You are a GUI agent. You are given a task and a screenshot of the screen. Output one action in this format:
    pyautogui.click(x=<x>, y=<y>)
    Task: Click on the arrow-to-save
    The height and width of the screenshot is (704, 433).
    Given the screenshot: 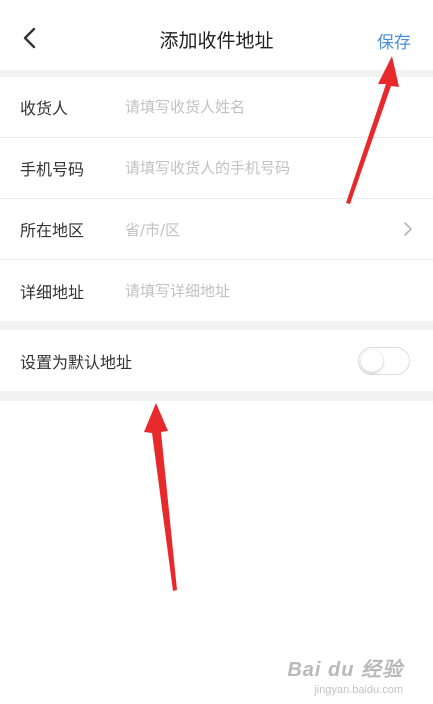 What is the action you would take?
    pyautogui.click(x=372, y=130)
    